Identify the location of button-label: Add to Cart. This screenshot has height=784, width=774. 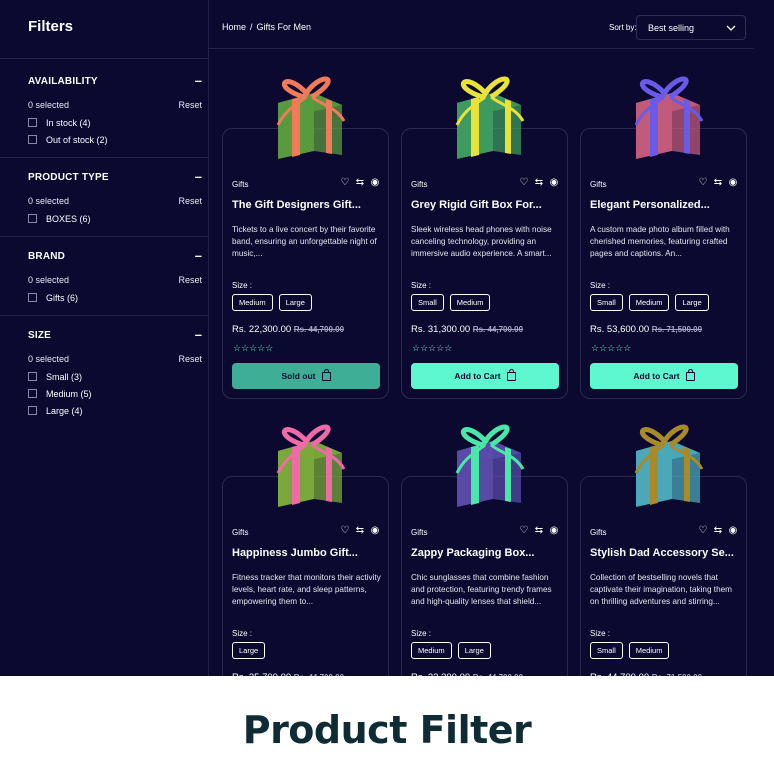
(477, 376).